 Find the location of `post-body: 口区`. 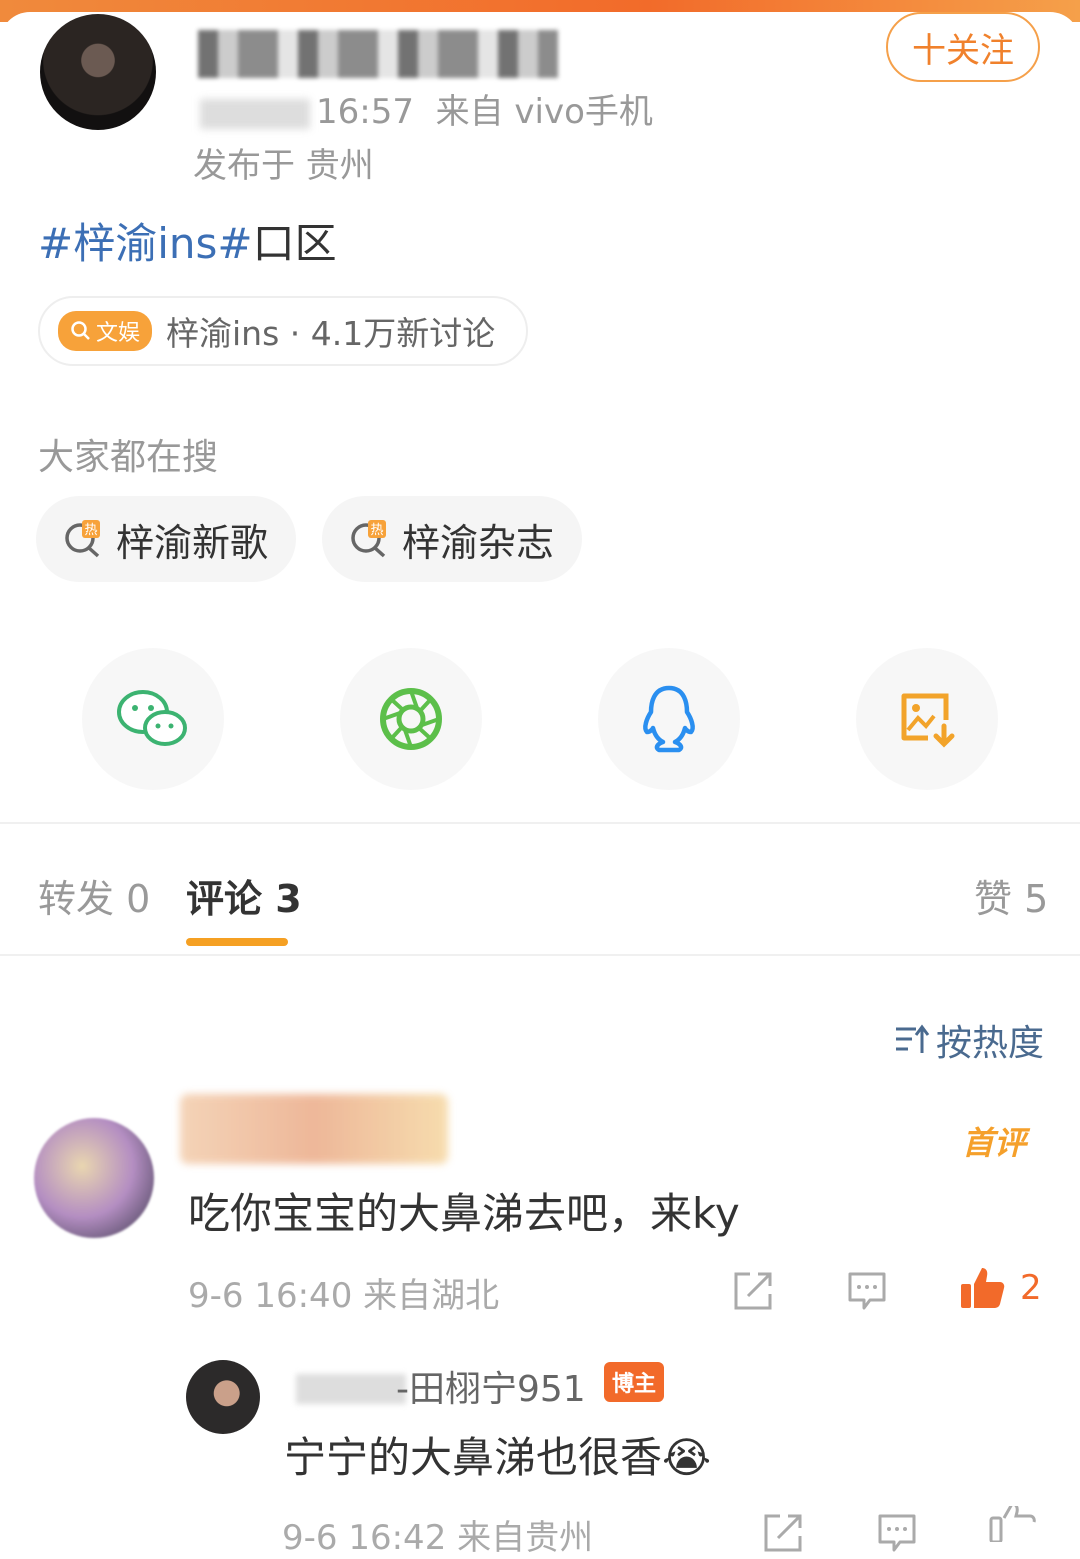

post-body: 口区 is located at coordinates (294, 243).